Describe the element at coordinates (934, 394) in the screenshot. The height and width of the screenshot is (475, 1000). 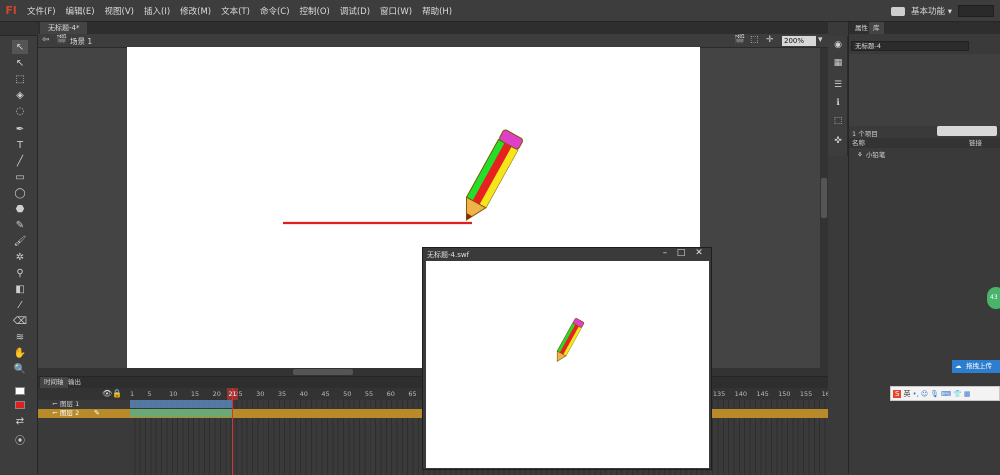
I see `microphone-icon: 🎙` at that location.